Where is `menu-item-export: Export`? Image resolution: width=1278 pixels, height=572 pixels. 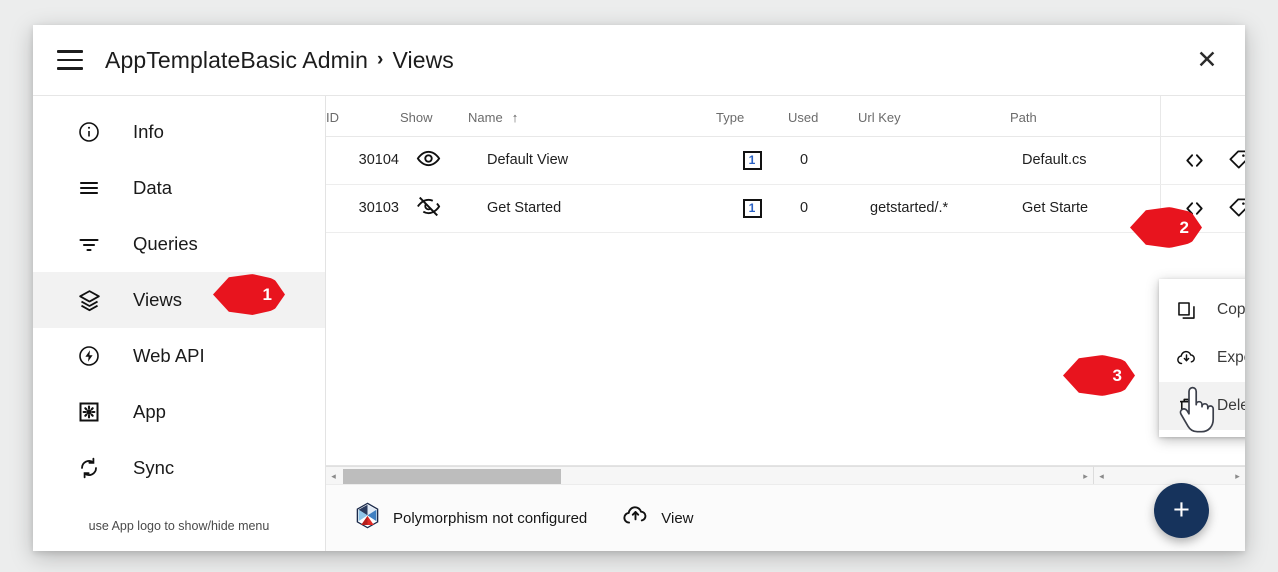 menu-item-export: Export is located at coordinates (1202, 358).